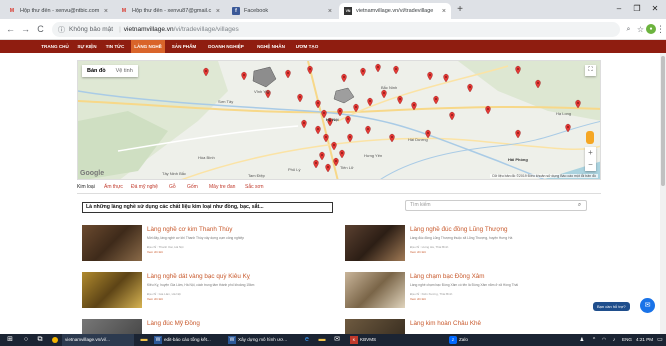 The height and width of the screenshot is (346, 666). Describe the element at coordinates (453, 340) in the screenshot. I see `zalo-icon: Z` at that location.